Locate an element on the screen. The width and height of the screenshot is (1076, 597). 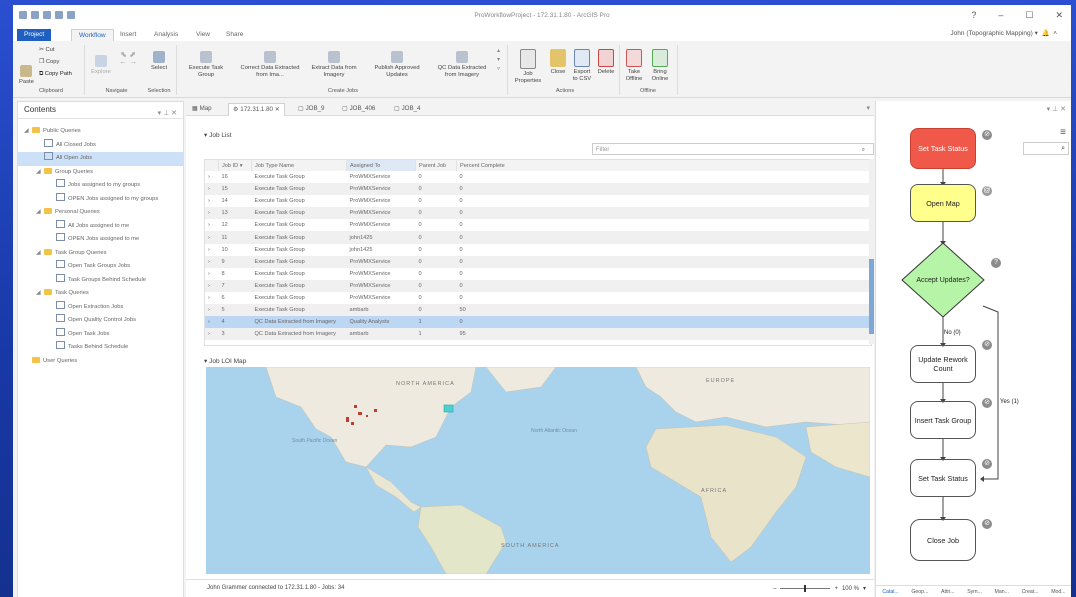
export-csv-button: Export to CSV is located at coordinates (582, 66).